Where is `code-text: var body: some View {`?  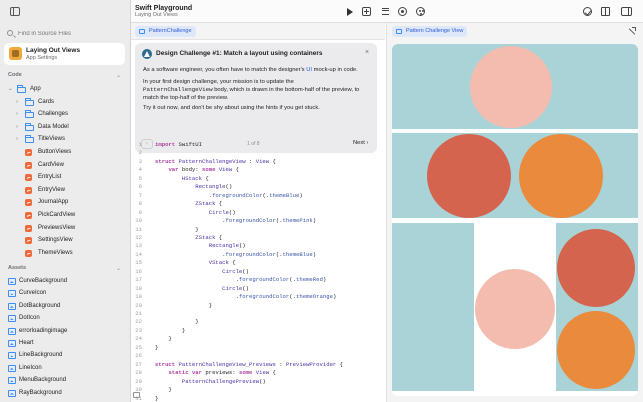 code-text: var body: some View { is located at coordinates (203, 170).